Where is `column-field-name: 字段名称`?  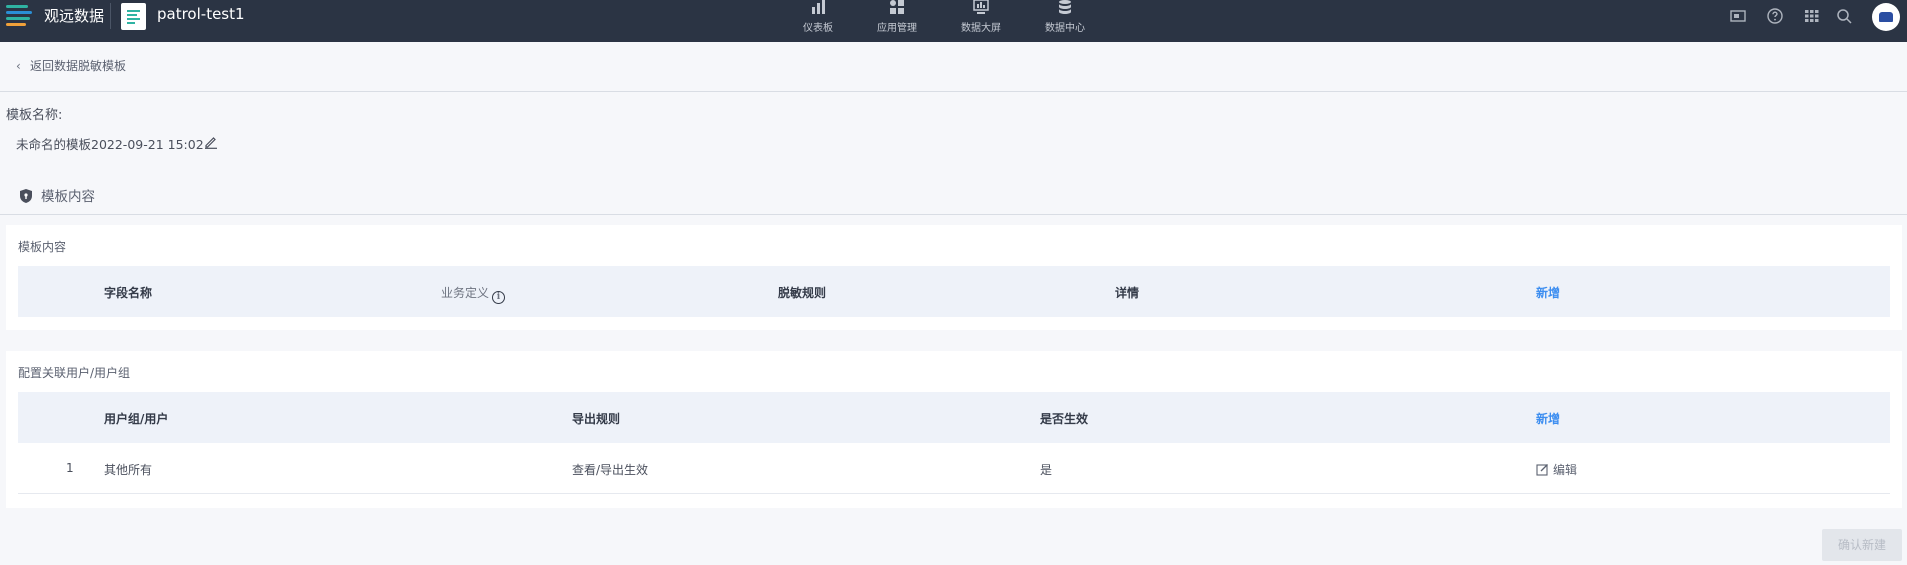 column-field-name: 字段名称 is located at coordinates (128, 293).